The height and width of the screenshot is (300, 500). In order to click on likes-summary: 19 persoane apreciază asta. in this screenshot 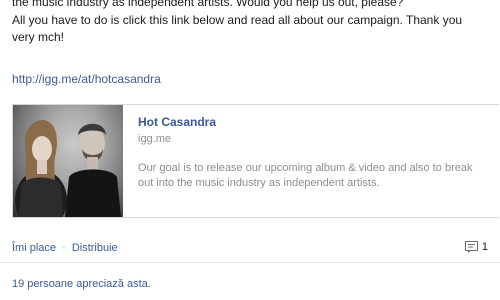, I will do `click(81, 284)`.